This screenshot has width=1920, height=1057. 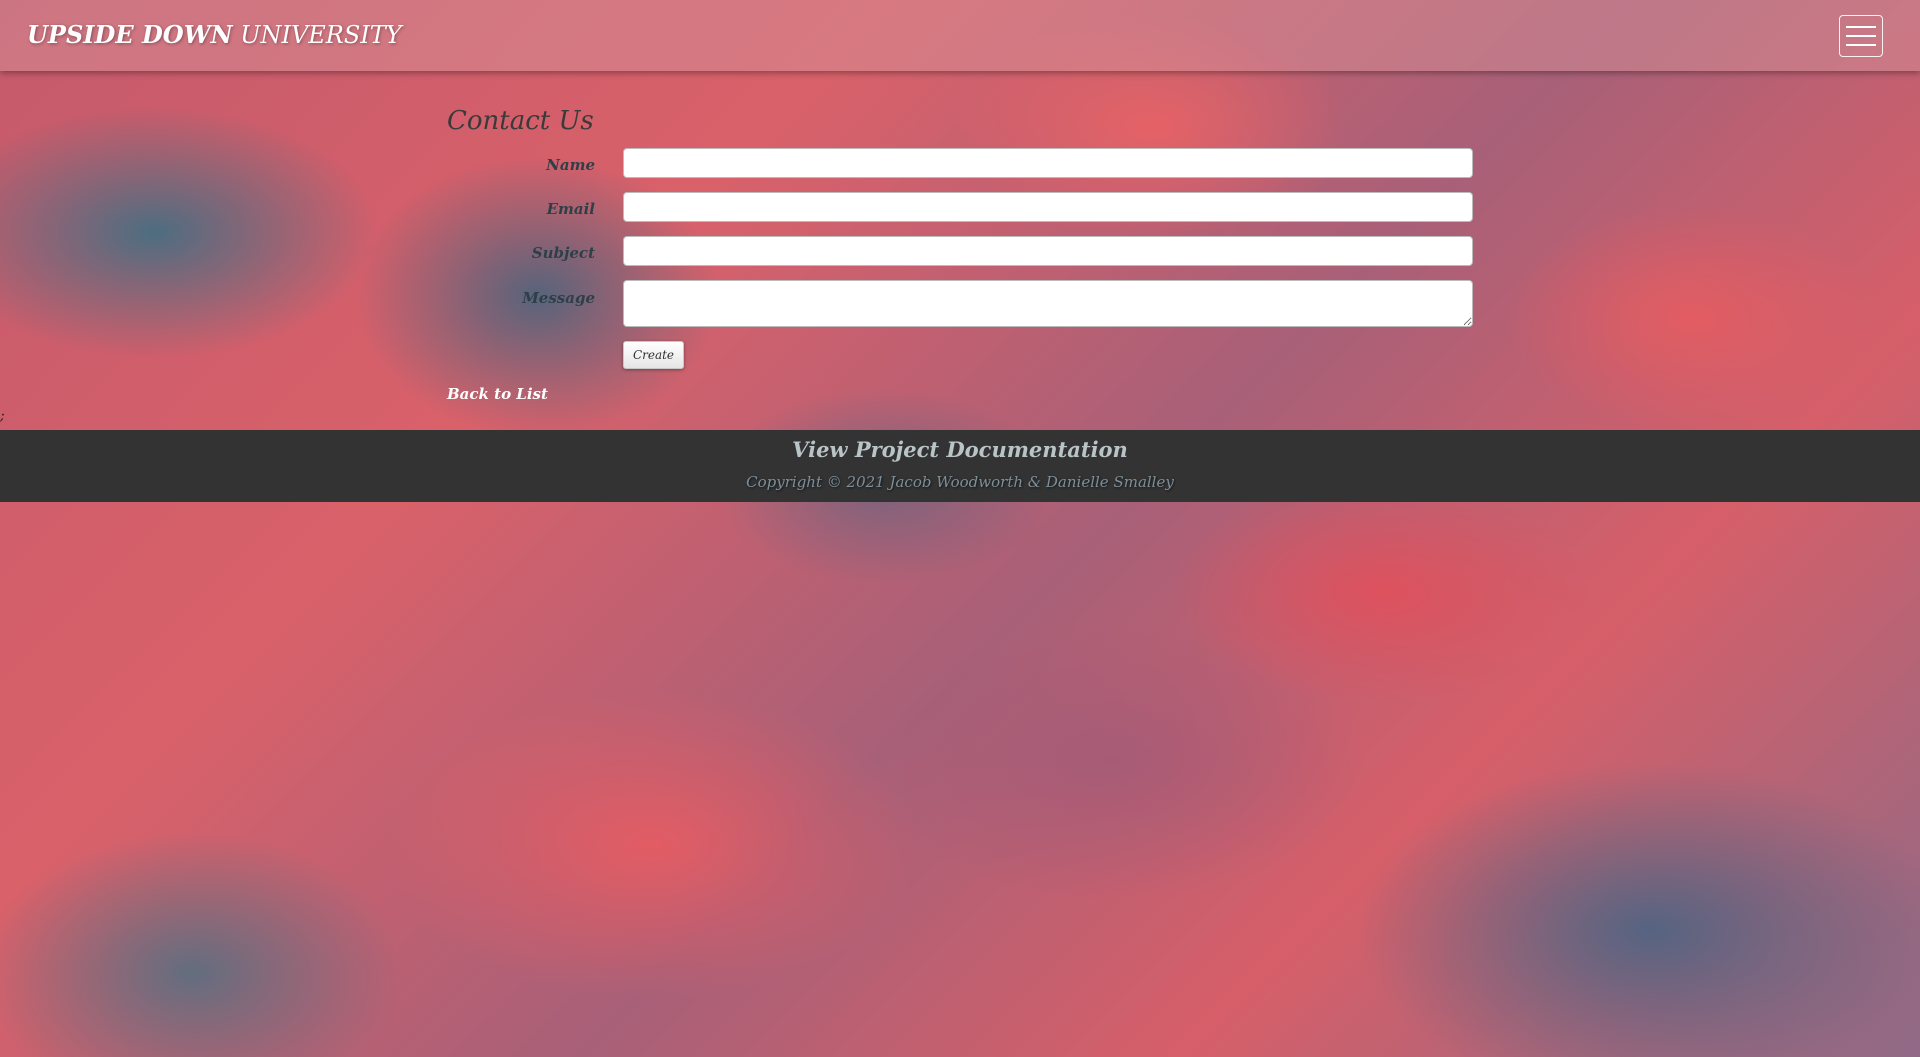 What do you see at coordinates (497, 394) in the screenshot?
I see `back-to-list-link: Back to List` at bounding box center [497, 394].